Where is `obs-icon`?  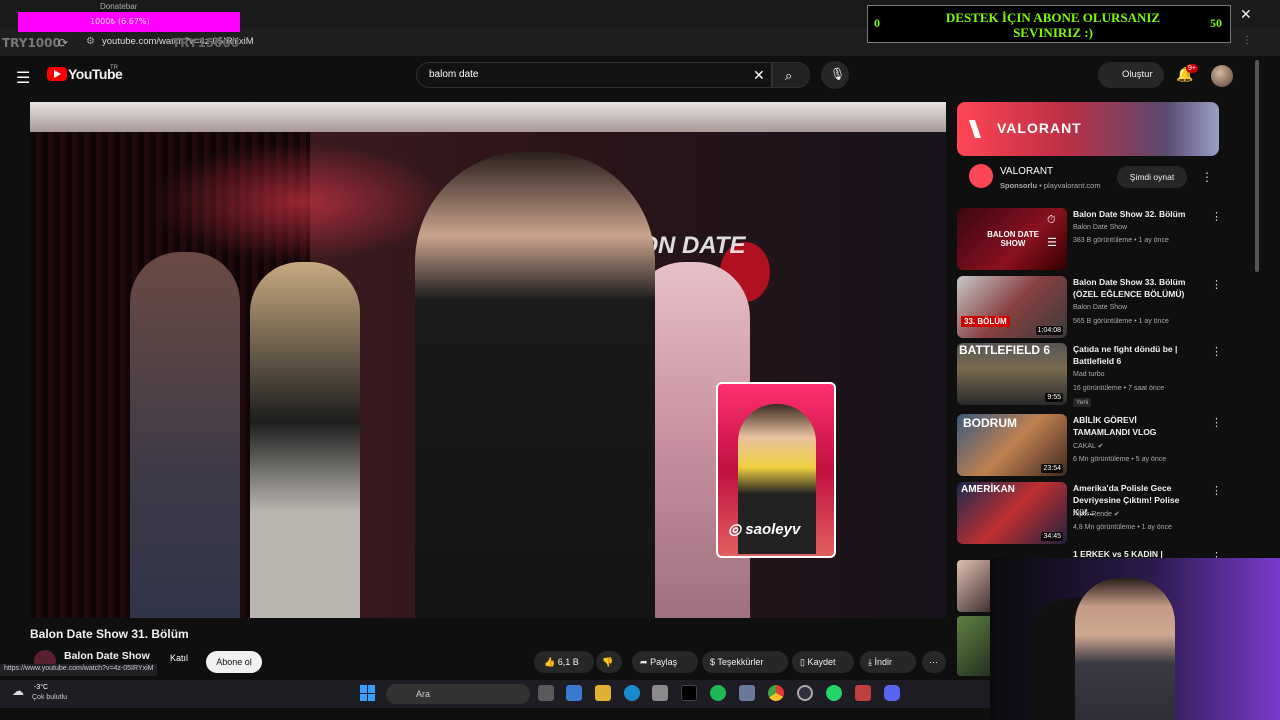 obs-icon is located at coordinates (805, 693).